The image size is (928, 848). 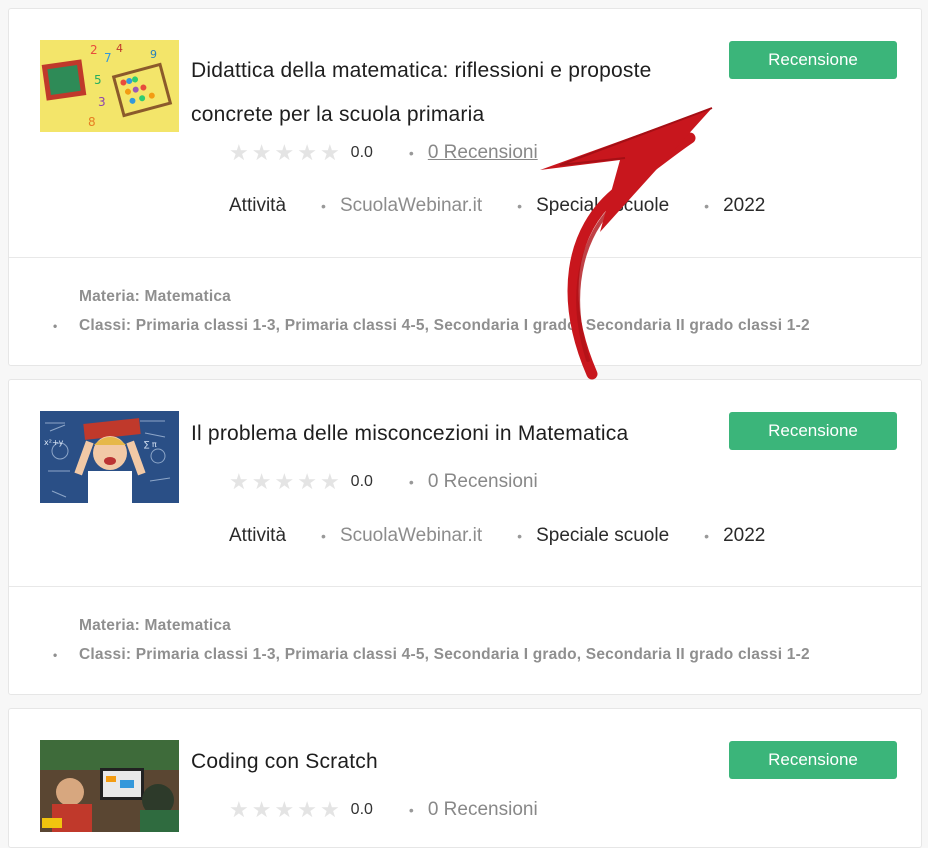 I want to click on svg-text: 9, so click(x=153, y=54).